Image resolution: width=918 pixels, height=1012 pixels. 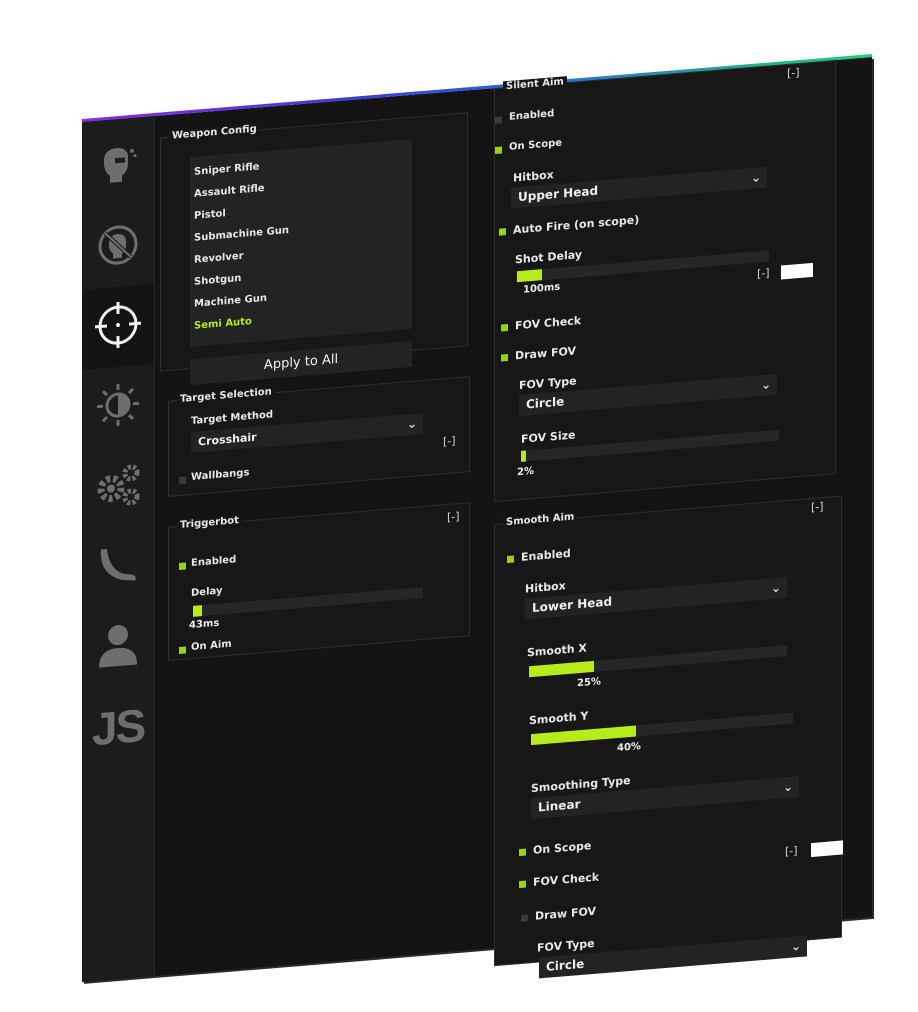 What do you see at coordinates (548, 437) in the screenshot?
I see `silent-fov-size-label: FOV Size` at bounding box center [548, 437].